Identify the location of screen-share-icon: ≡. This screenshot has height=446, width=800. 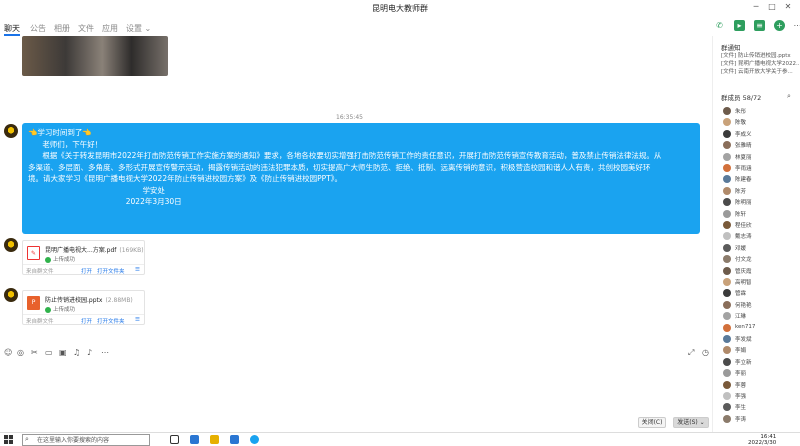
(759, 25).